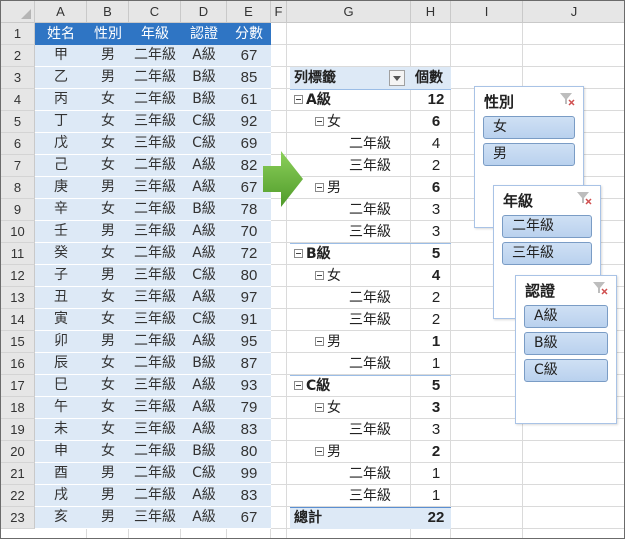 The height and width of the screenshot is (539, 625). Describe the element at coordinates (61, 386) in the screenshot. I see `table-cell-name: 巳` at that location.